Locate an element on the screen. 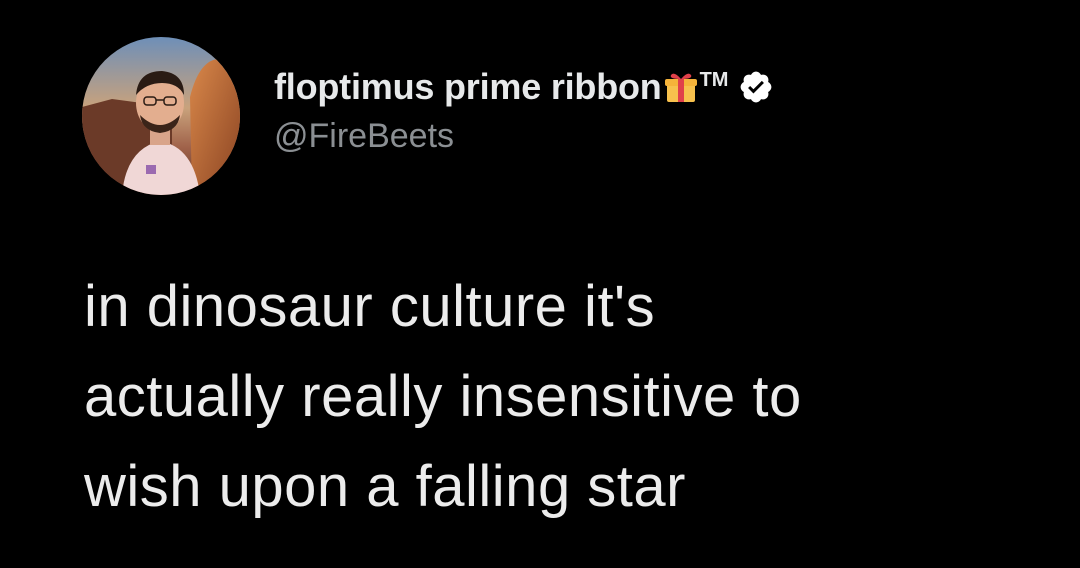 This screenshot has height=568, width=1080. avatar-photo is located at coordinates (161, 116).